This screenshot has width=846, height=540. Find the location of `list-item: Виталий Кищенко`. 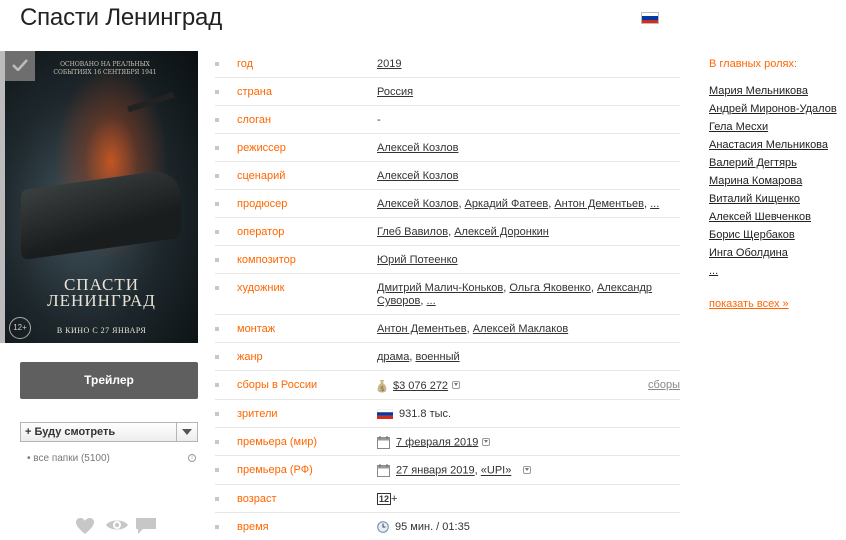

list-item: Виталий Кищенко is located at coordinates (776, 199).